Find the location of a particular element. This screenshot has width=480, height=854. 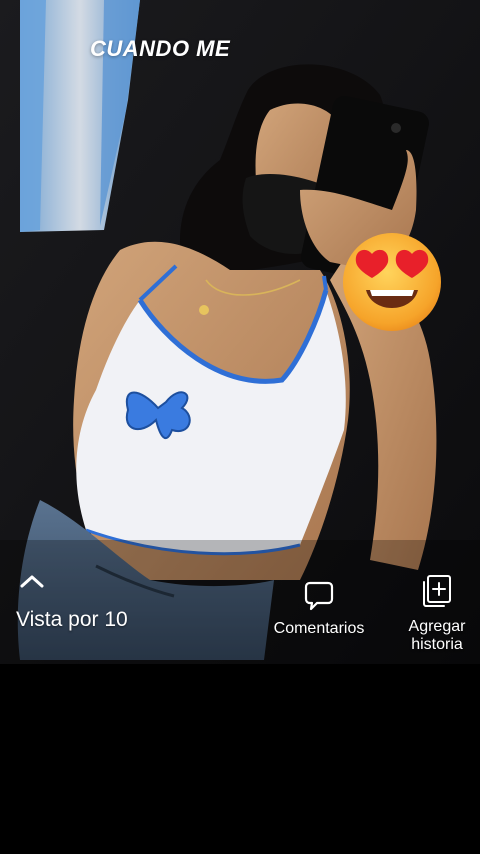

viewers-label: Vista por 10 is located at coordinates (72, 619).